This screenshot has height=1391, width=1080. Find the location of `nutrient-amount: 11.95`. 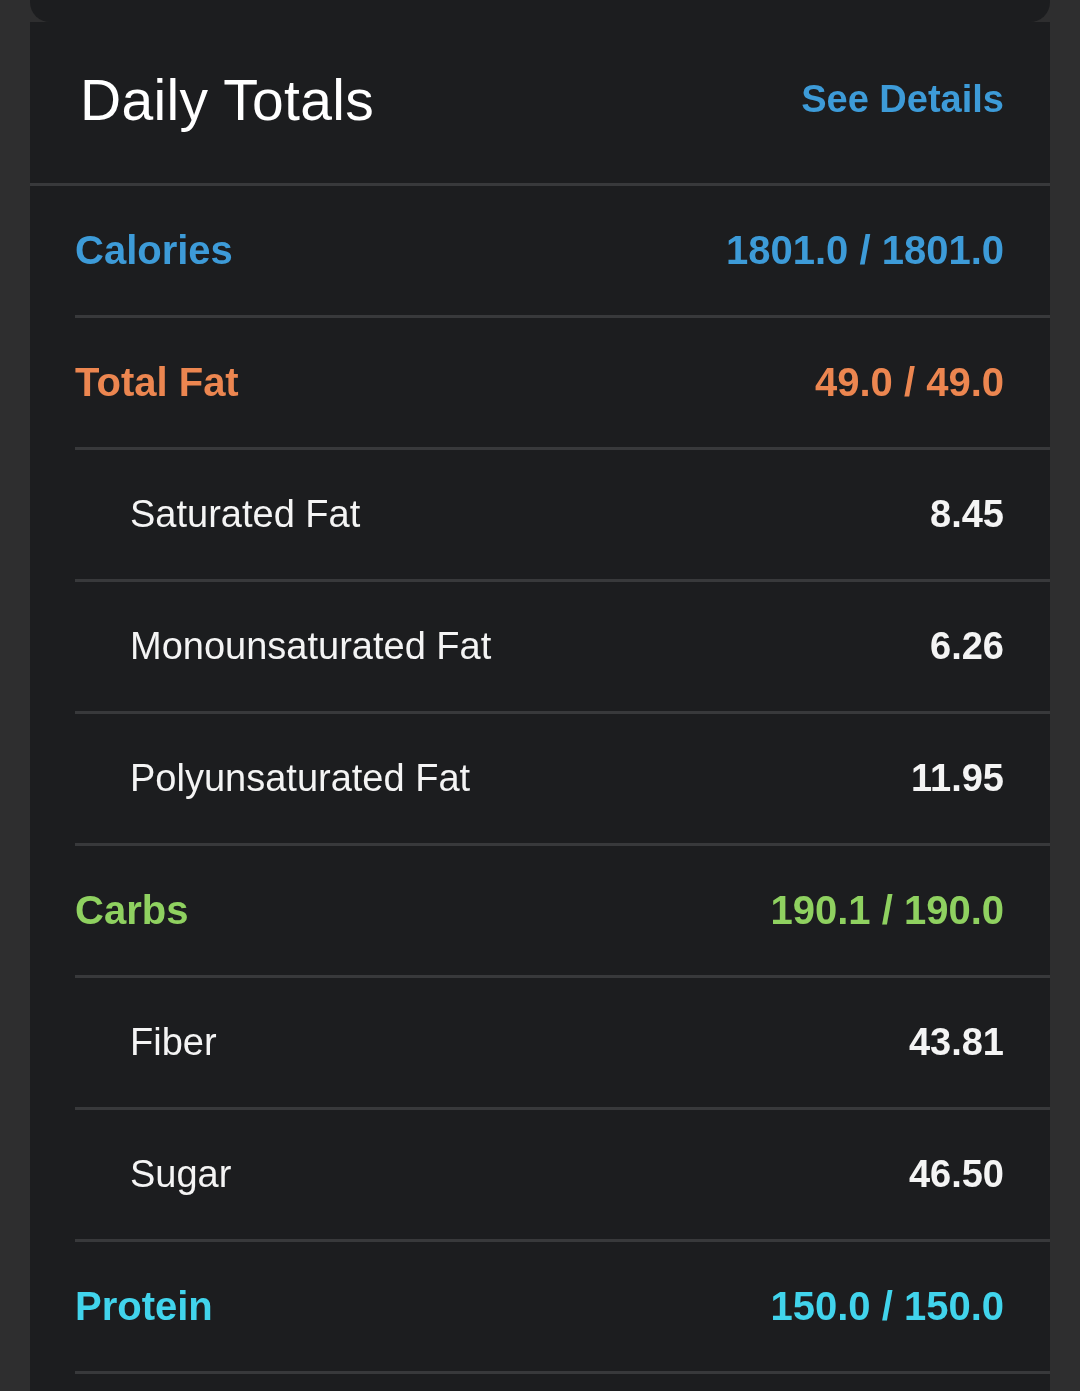

nutrient-amount: 11.95 is located at coordinates (957, 778).